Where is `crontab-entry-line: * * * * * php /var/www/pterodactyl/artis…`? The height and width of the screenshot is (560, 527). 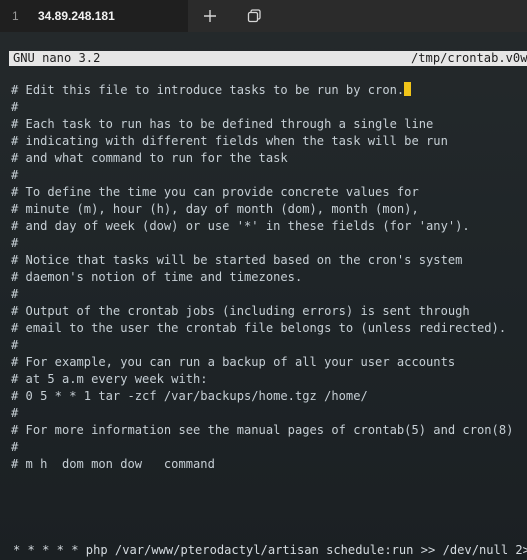 crontab-entry-line: * * * * * php /var/www/pterodactyl/artis… is located at coordinates (270, 550).